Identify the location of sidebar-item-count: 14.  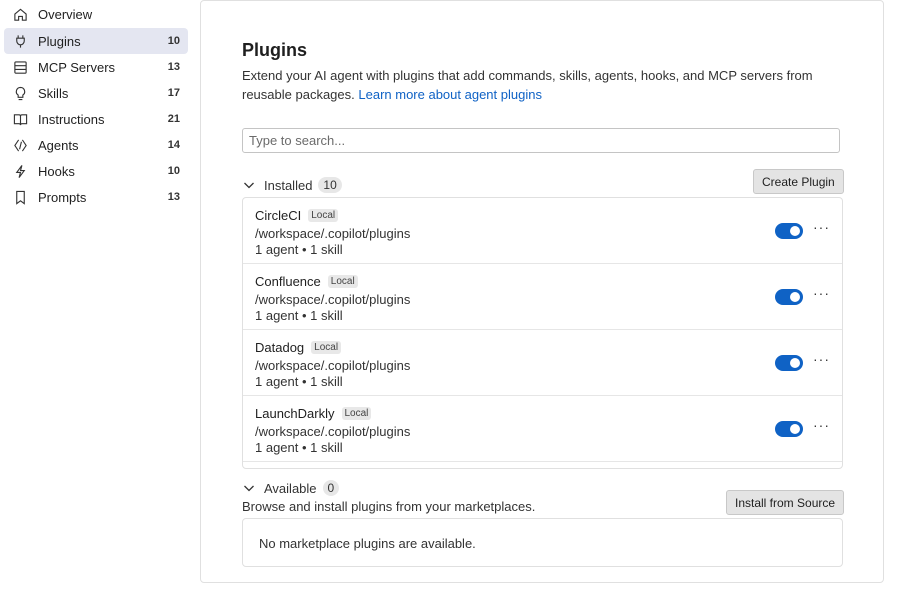
(173, 145).